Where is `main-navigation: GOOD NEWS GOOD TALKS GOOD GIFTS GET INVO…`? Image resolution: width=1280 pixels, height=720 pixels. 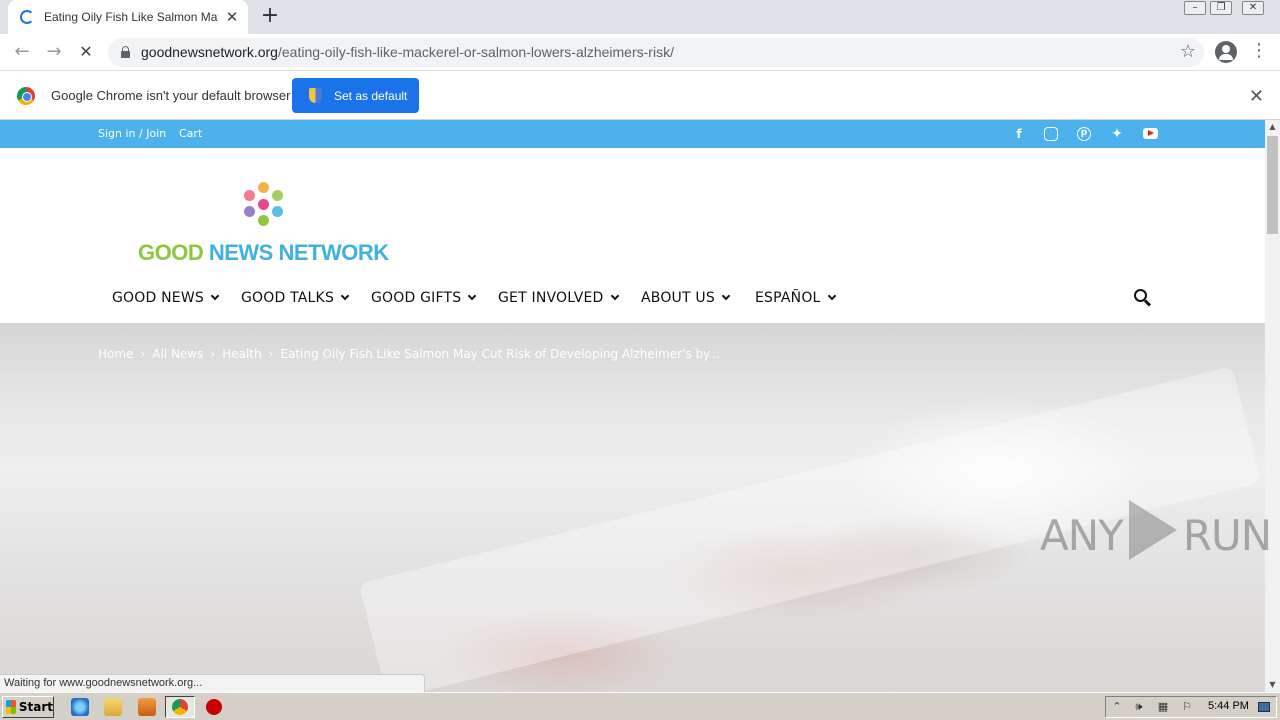 main-navigation: GOOD NEWS GOOD TALKS GOOD GIFTS GET INVO… is located at coordinates (632, 301).